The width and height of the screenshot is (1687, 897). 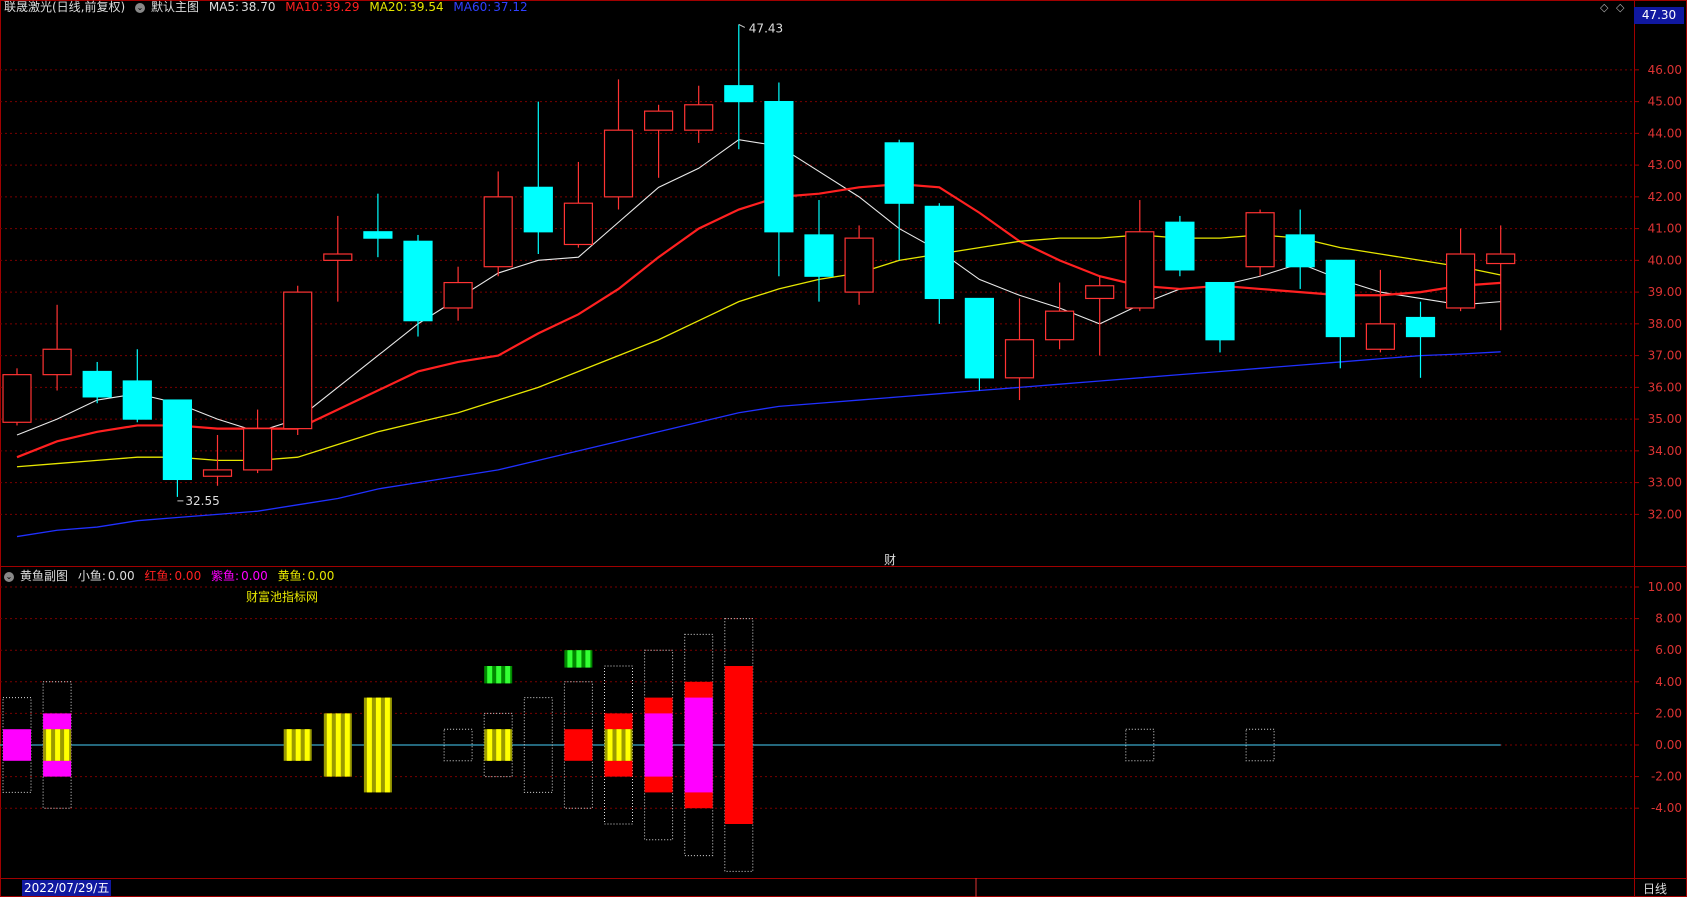 I want to click on ma5-value: 38.70, so click(x=258, y=7).